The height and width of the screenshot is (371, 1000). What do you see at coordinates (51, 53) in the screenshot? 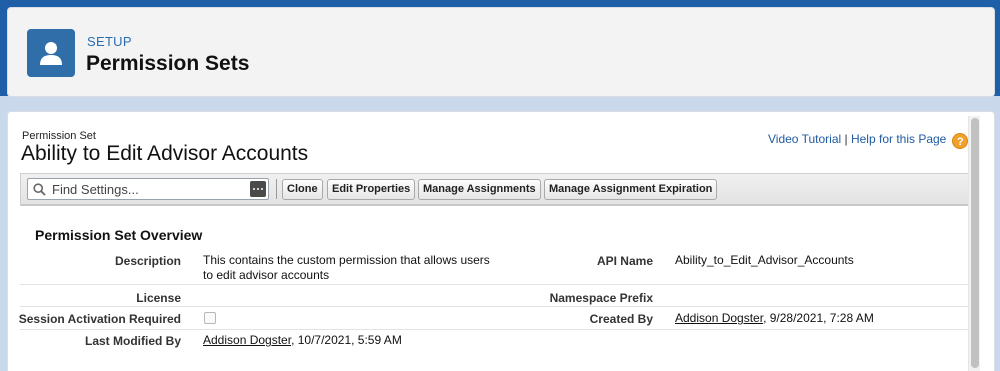
I see `user-icon` at bounding box center [51, 53].